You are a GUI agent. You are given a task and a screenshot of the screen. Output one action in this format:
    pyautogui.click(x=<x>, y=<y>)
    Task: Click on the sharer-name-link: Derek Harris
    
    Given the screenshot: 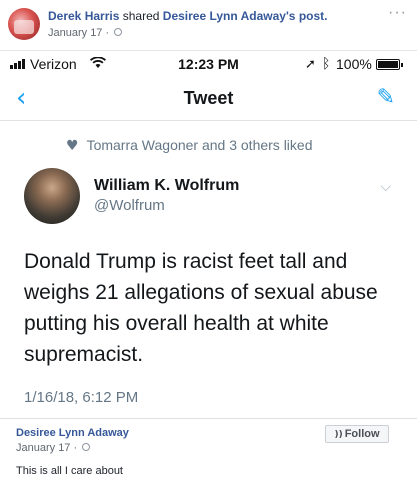 What is the action you would take?
    pyautogui.click(x=83, y=16)
    